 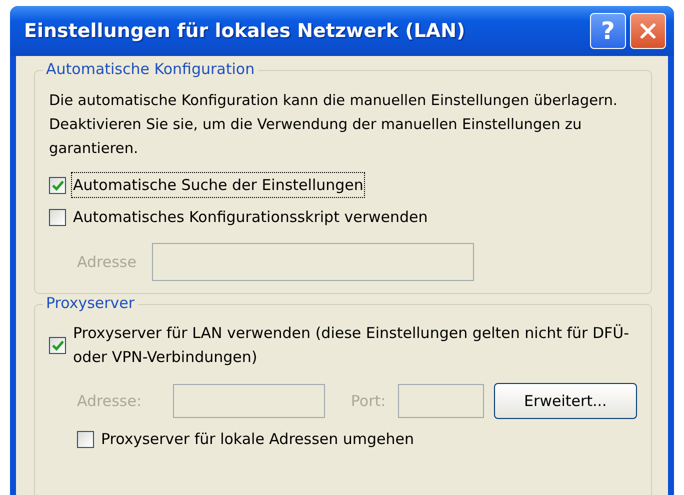 I want to click on description-text: Die automatische Konfiguration kann die manuellen Einstellungen überlagern. Deaktivieren Sie sie, um die Verwendung der manuellen Einstellungen zu garantieren., so click(x=334, y=125).